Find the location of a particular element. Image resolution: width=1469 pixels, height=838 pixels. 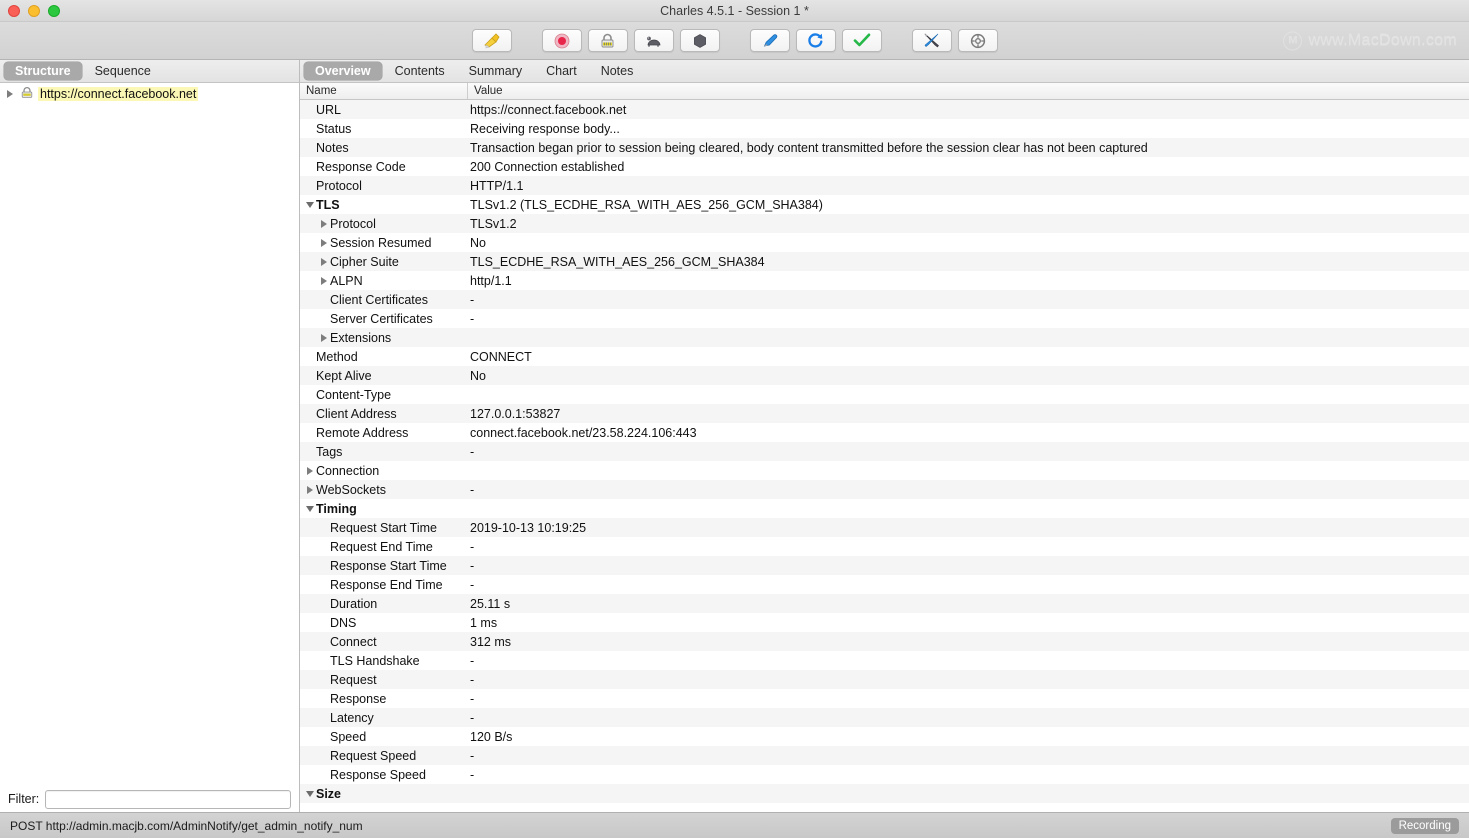

clear-session-button is located at coordinates (491, 40).